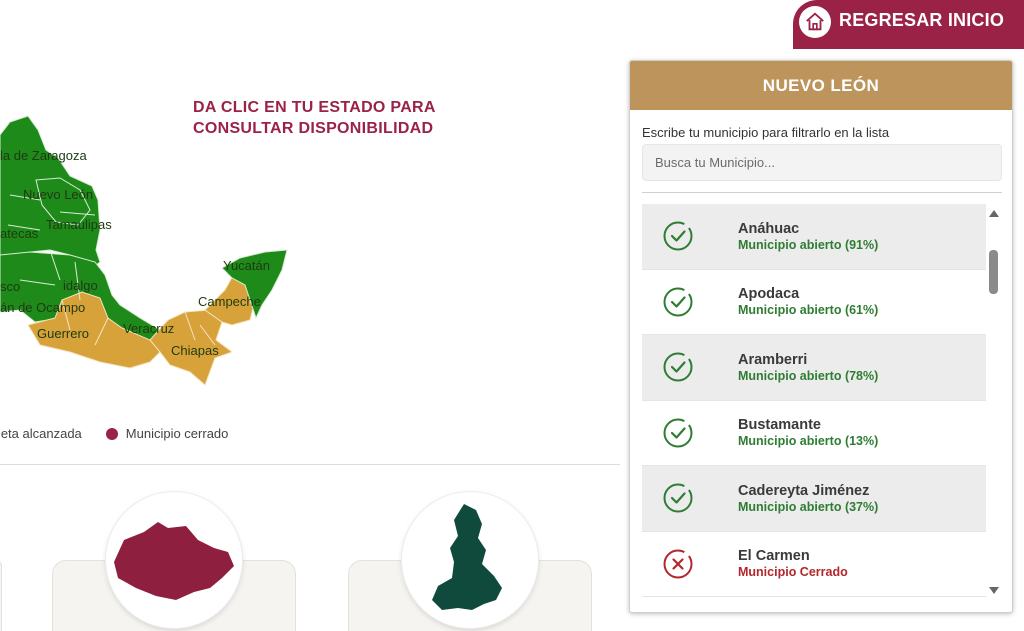  I want to click on home-icon, so click(815, 21).